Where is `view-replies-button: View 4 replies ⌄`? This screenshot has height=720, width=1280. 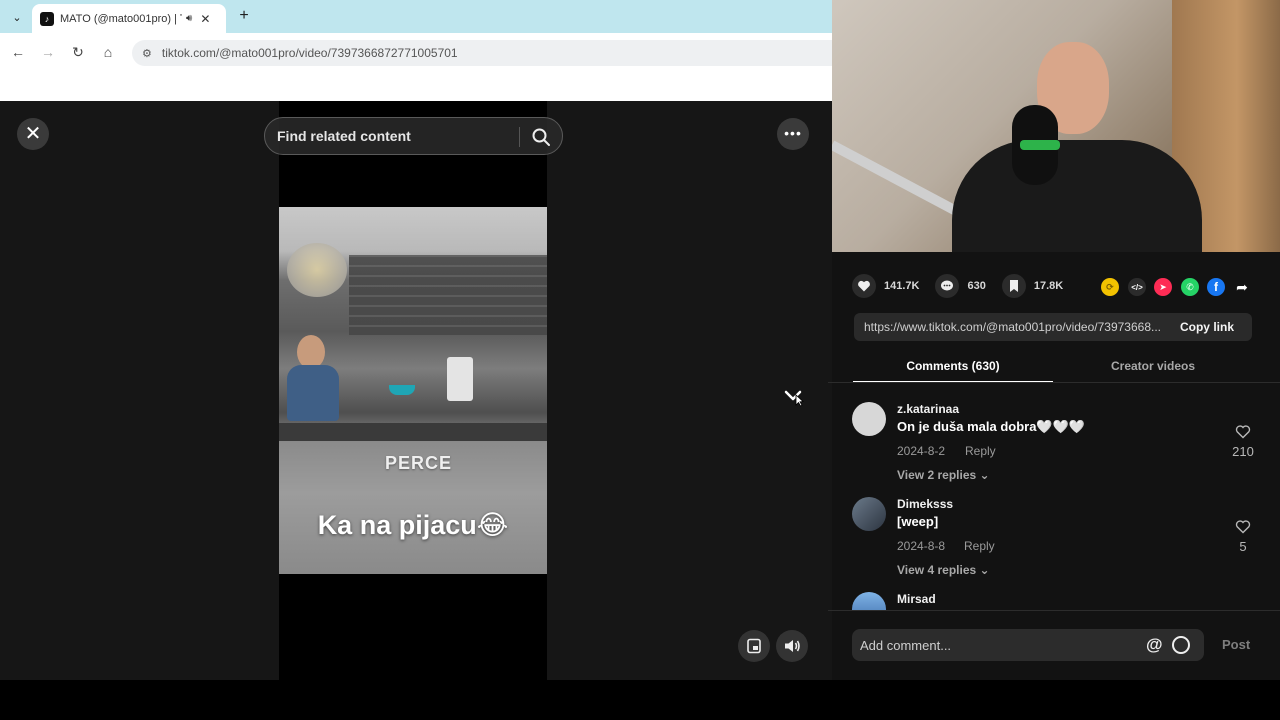
view-replies-button: View 4 replies ⌄ is located at coordinates (943, 570).